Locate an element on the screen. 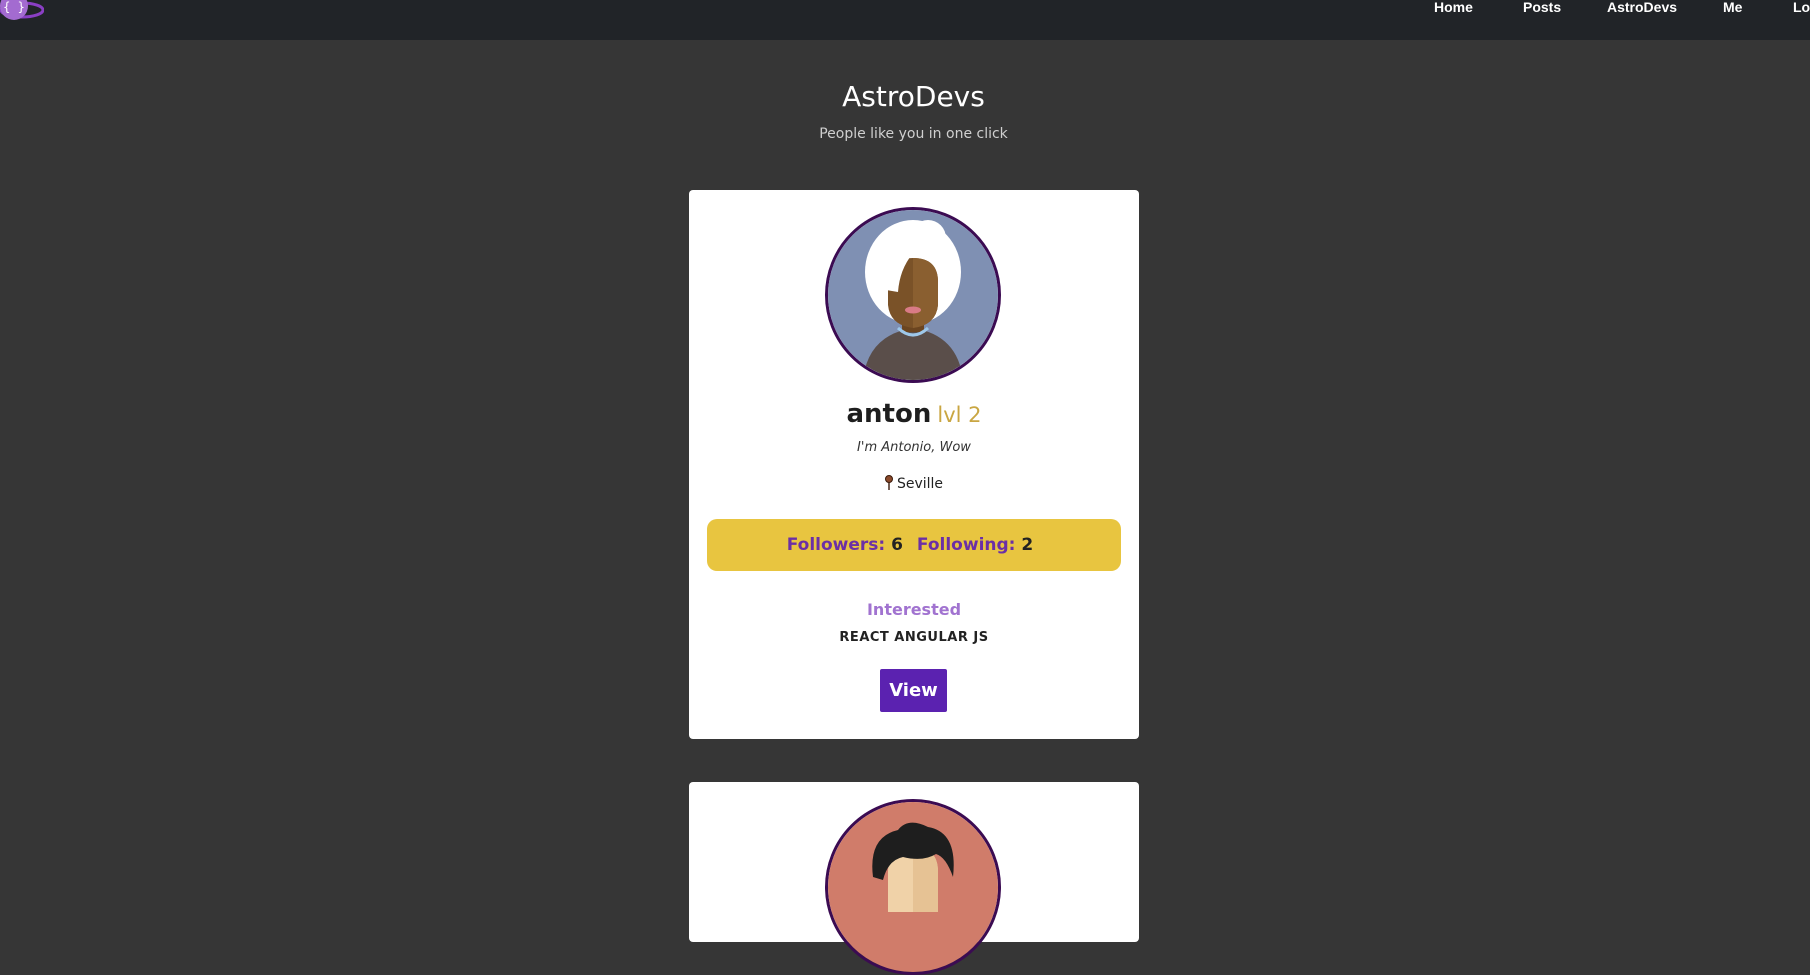 The height and width of the screenshot is (975, 1810). top-navbar: { } Home Posts AstroDevs Me Lo is located at coordinates (905, 20).